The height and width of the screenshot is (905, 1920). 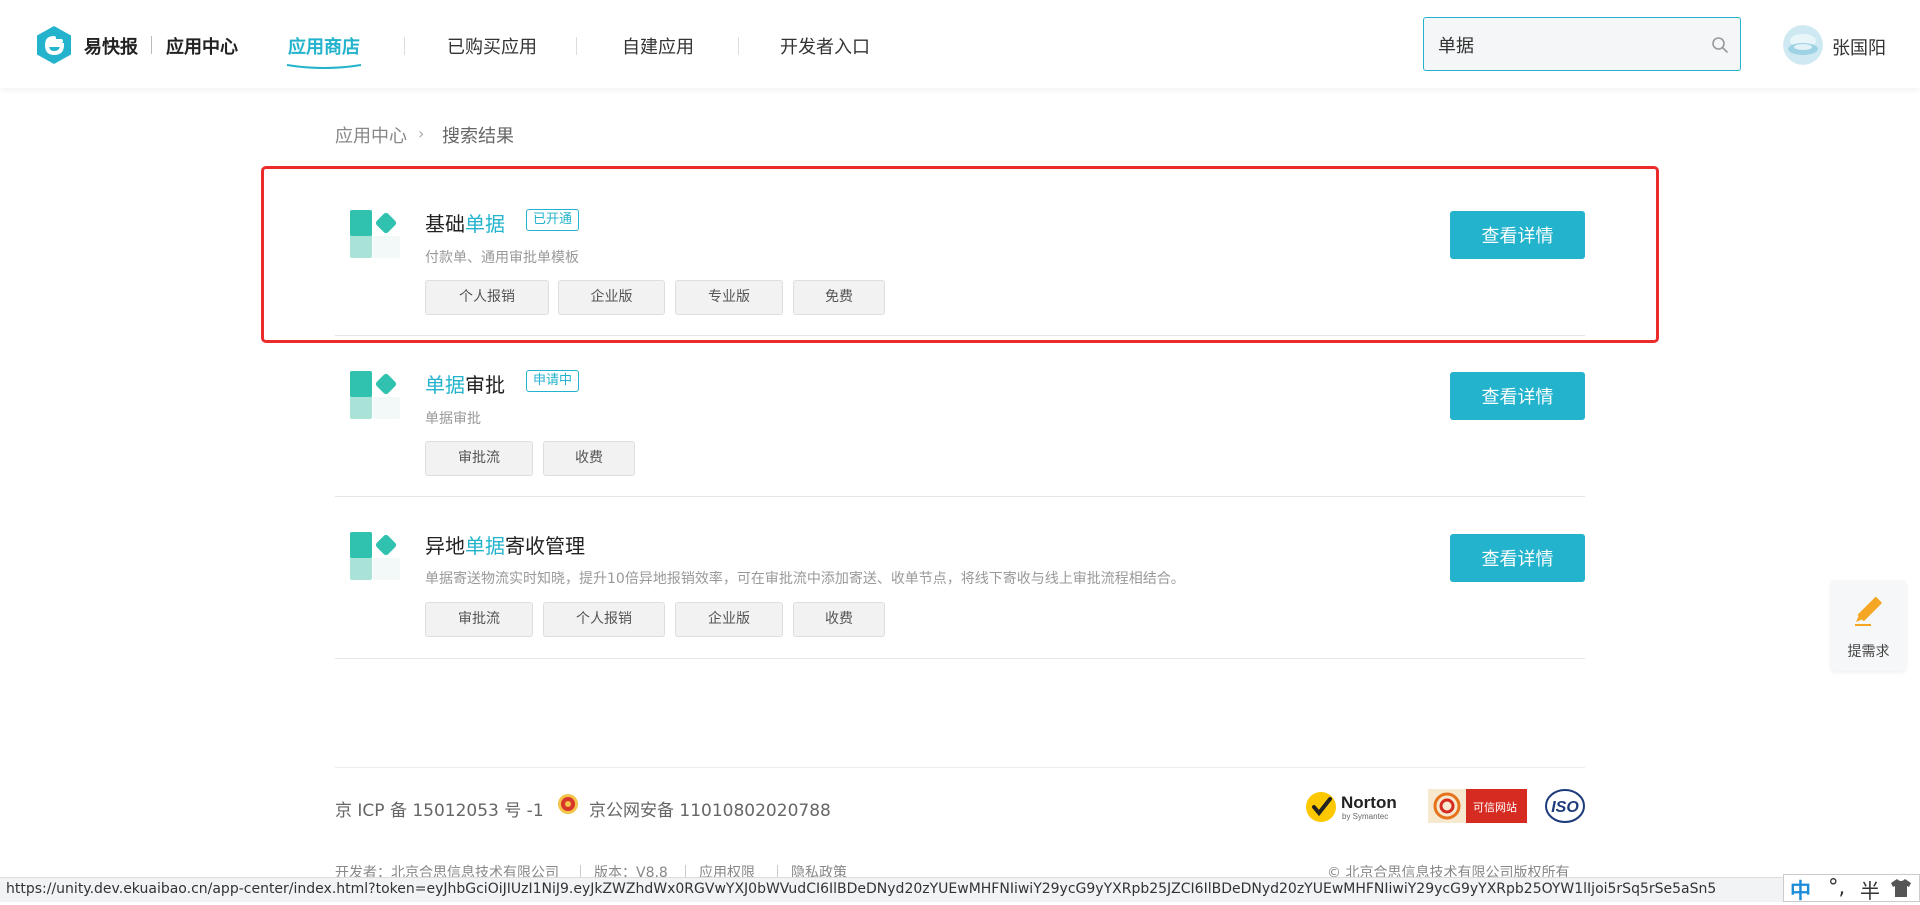 I want to click on breadcrumb-current: 搜索结果, so click(x=478, y=136).